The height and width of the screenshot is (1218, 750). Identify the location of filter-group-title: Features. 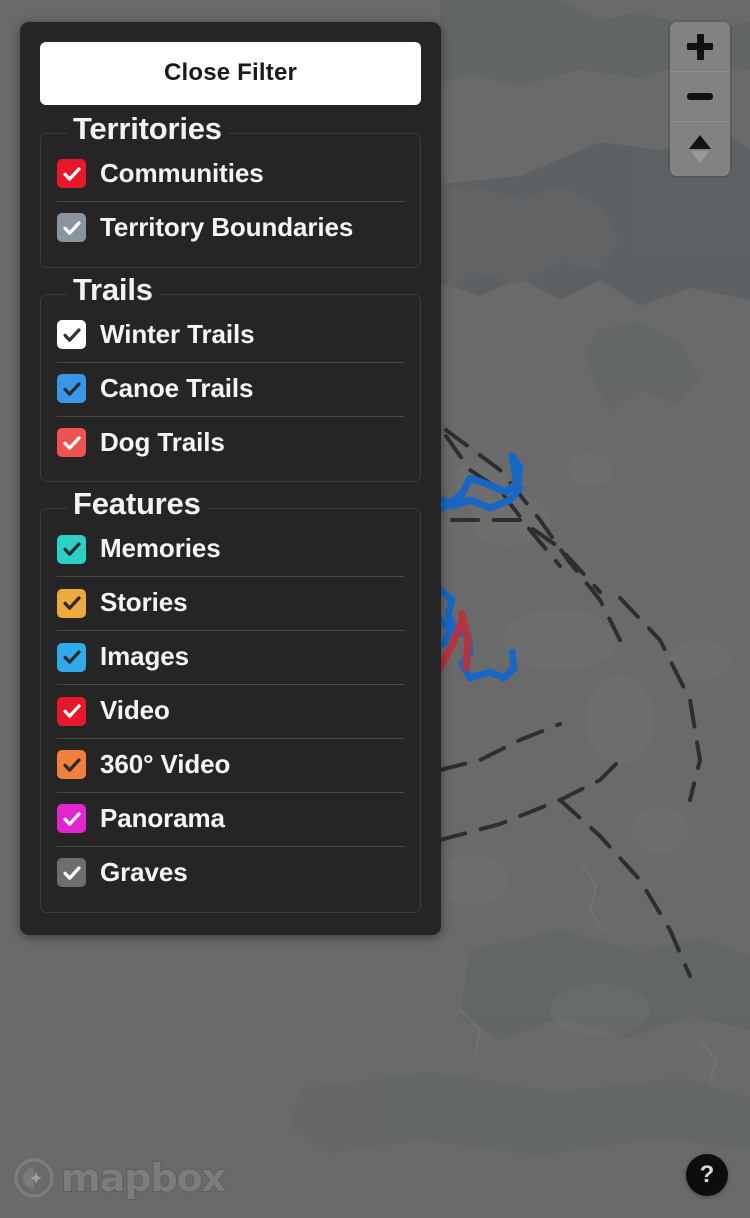
(137, 504).